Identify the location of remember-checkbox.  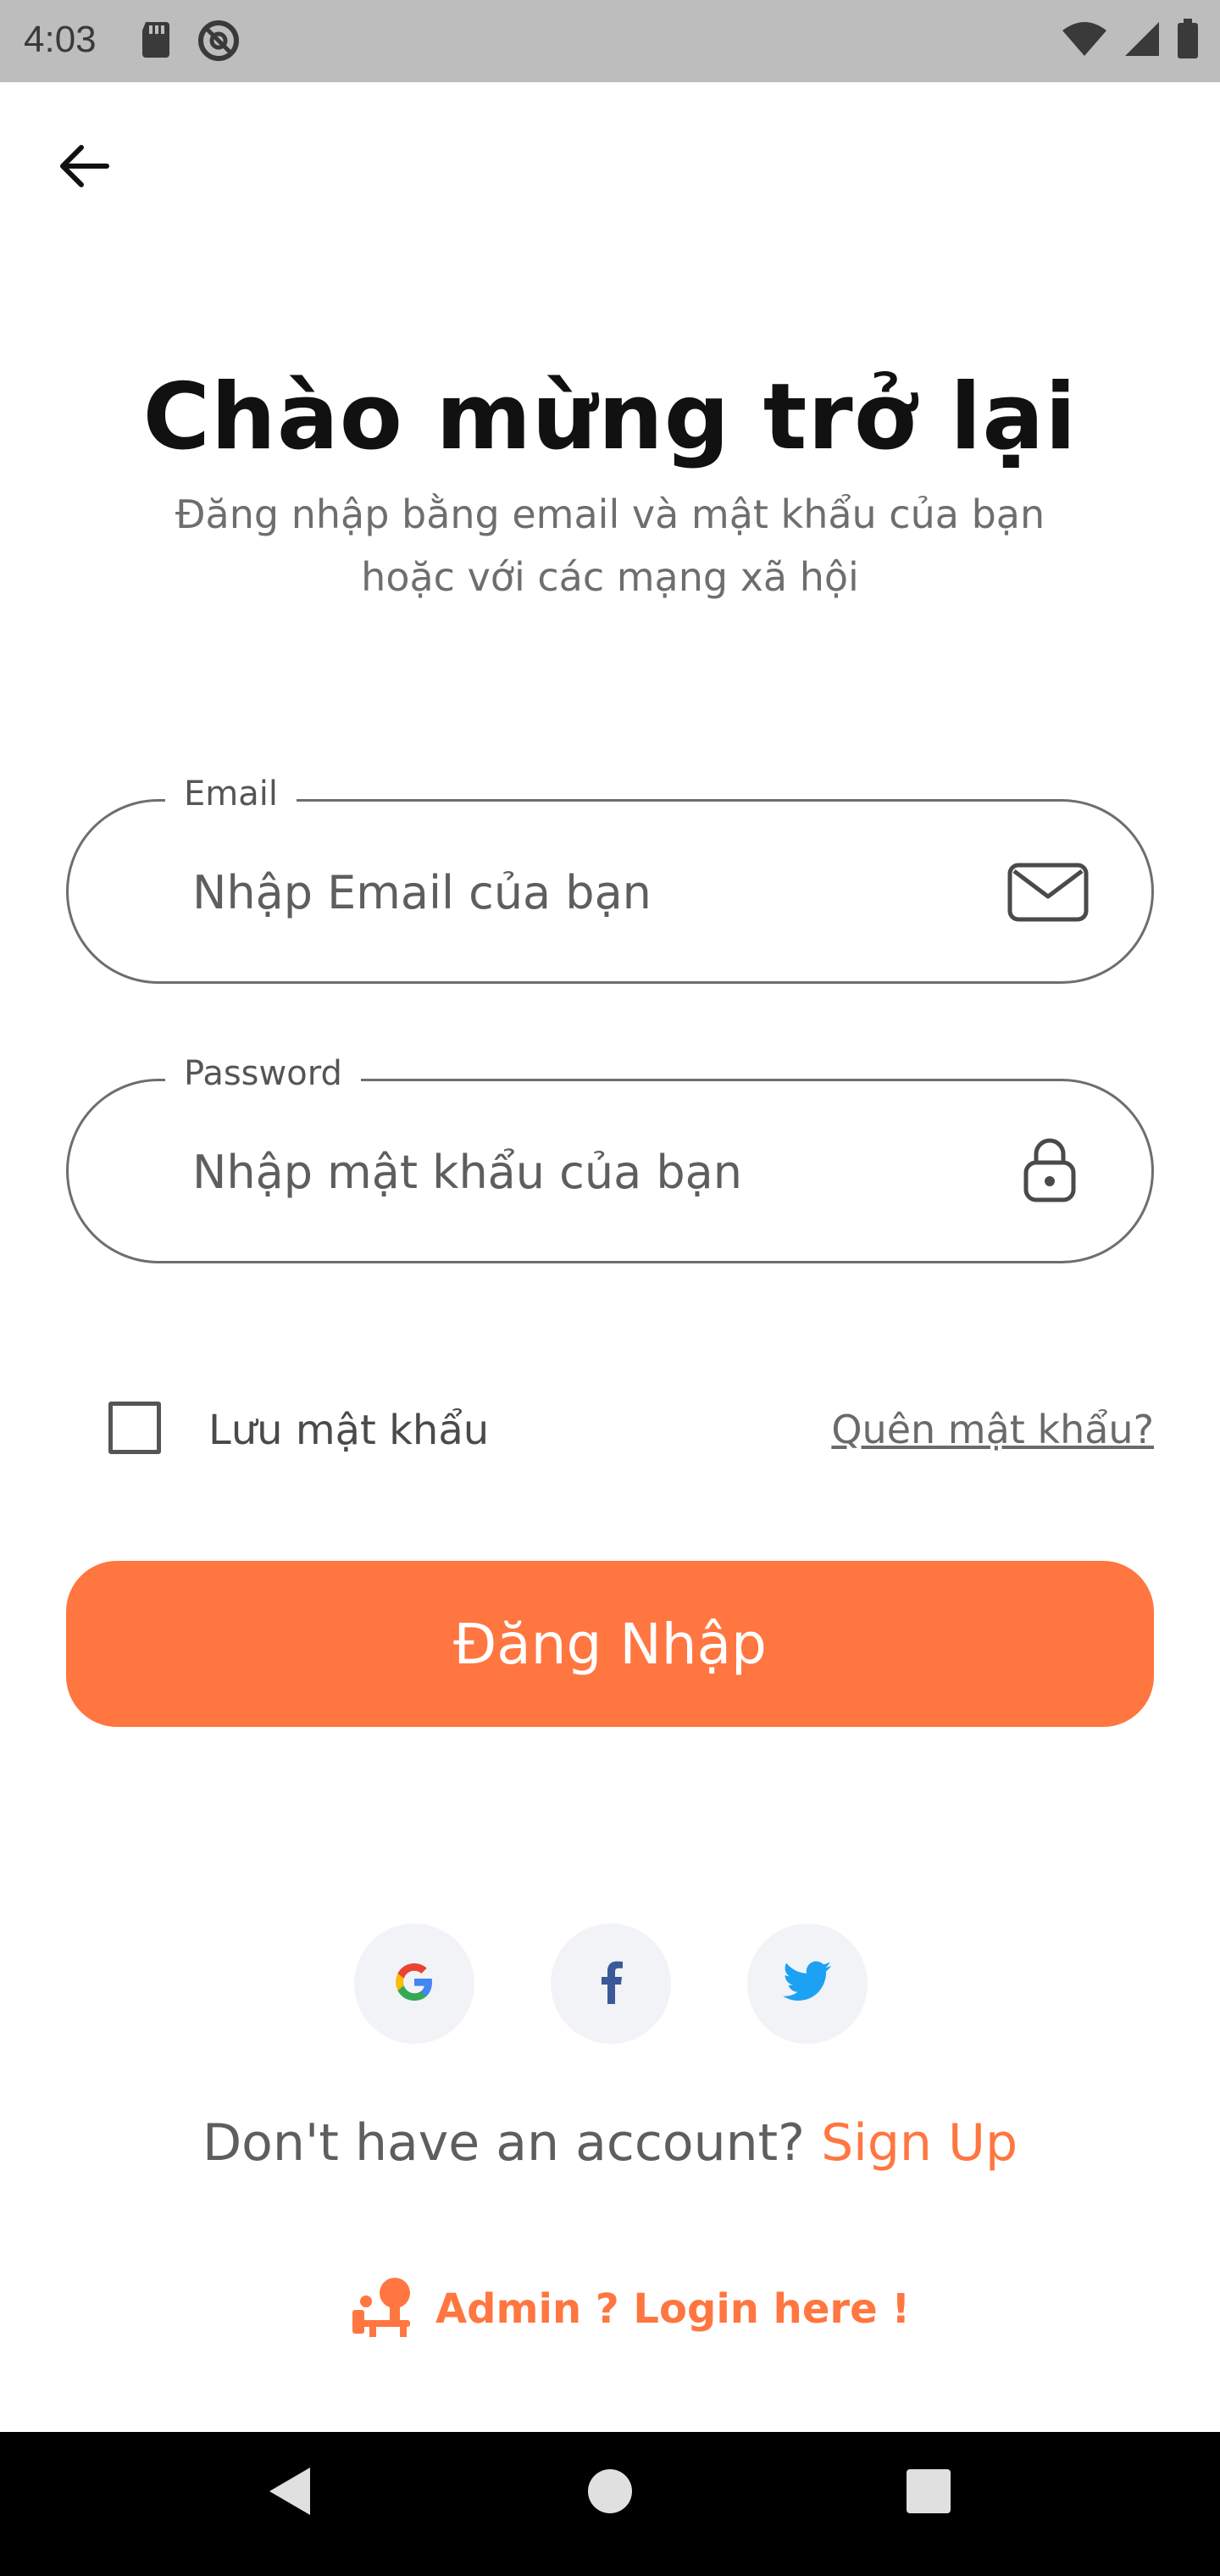
(134, 1428).